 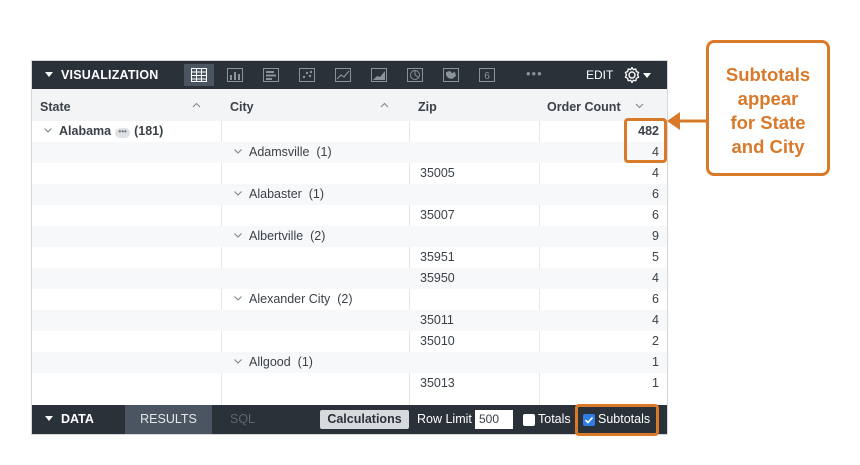 I want to click on city-cell: Adamsville (1), so click(x=282, y=152).